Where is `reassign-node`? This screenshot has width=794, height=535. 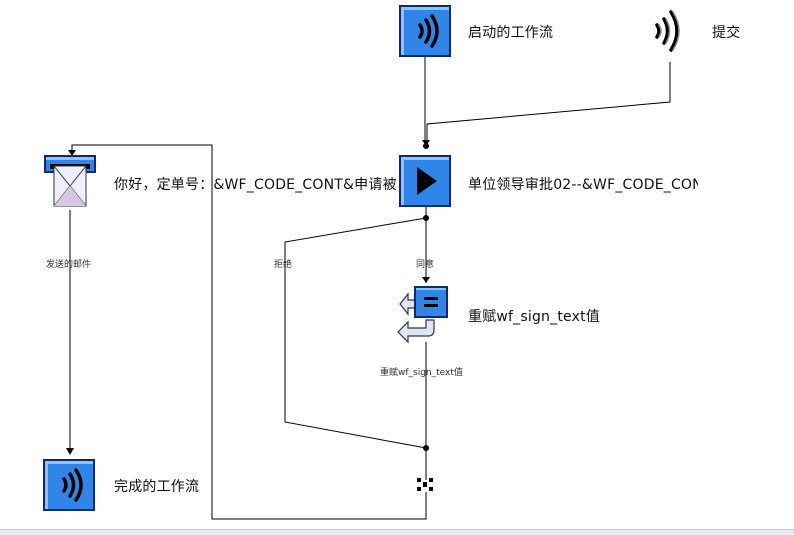
reassign-node is located at coordinates (421, 314).